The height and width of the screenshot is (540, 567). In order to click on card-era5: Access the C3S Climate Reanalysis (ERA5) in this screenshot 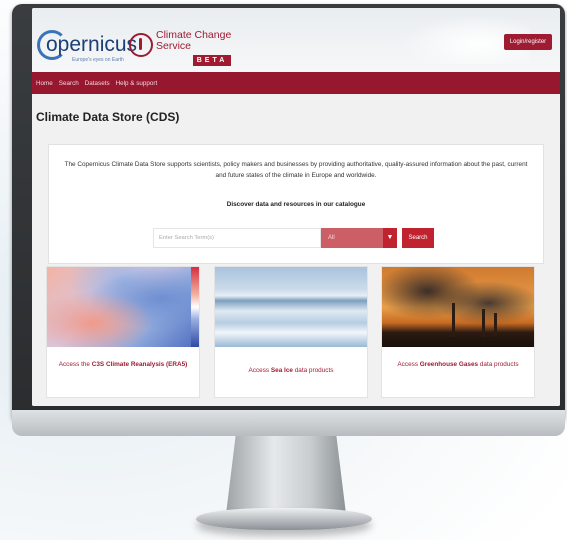, I will do `click(123, 332)`.